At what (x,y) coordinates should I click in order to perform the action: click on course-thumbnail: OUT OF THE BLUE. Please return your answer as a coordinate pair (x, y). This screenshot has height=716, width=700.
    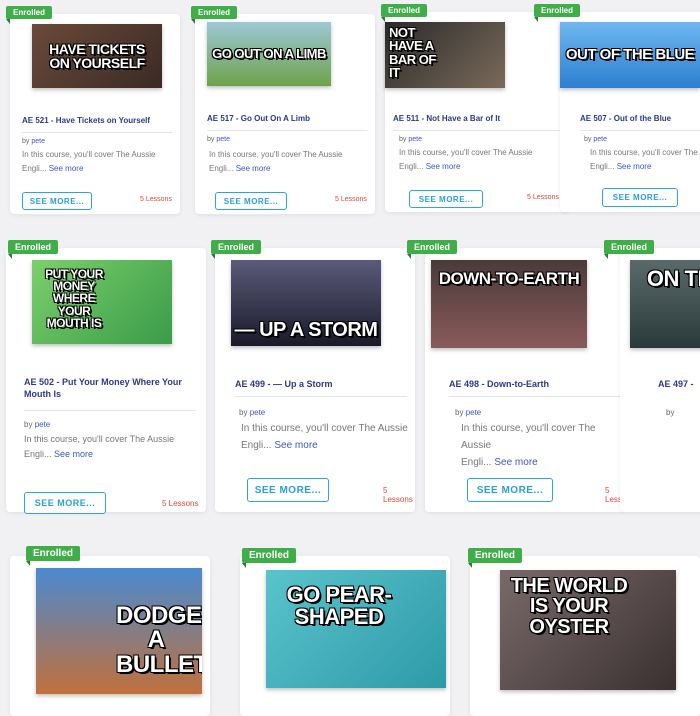
    Looking at the image, I should click on (630, 55).